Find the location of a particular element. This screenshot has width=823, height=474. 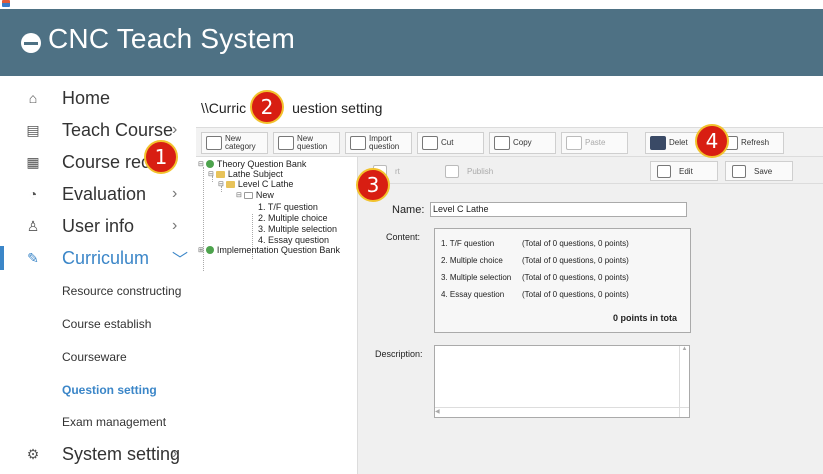

tree-node-label: Lathe Subject is located at coordinates (255, 174).